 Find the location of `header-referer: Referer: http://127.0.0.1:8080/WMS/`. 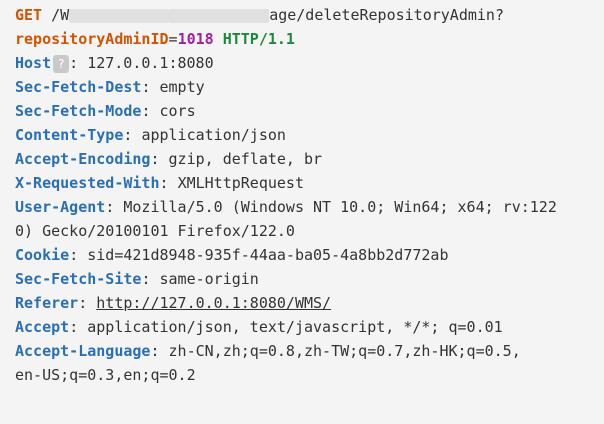

header-referer: Referer: http://127.0.0.1:8080/WMS/ is located at coordinates (173, 303).